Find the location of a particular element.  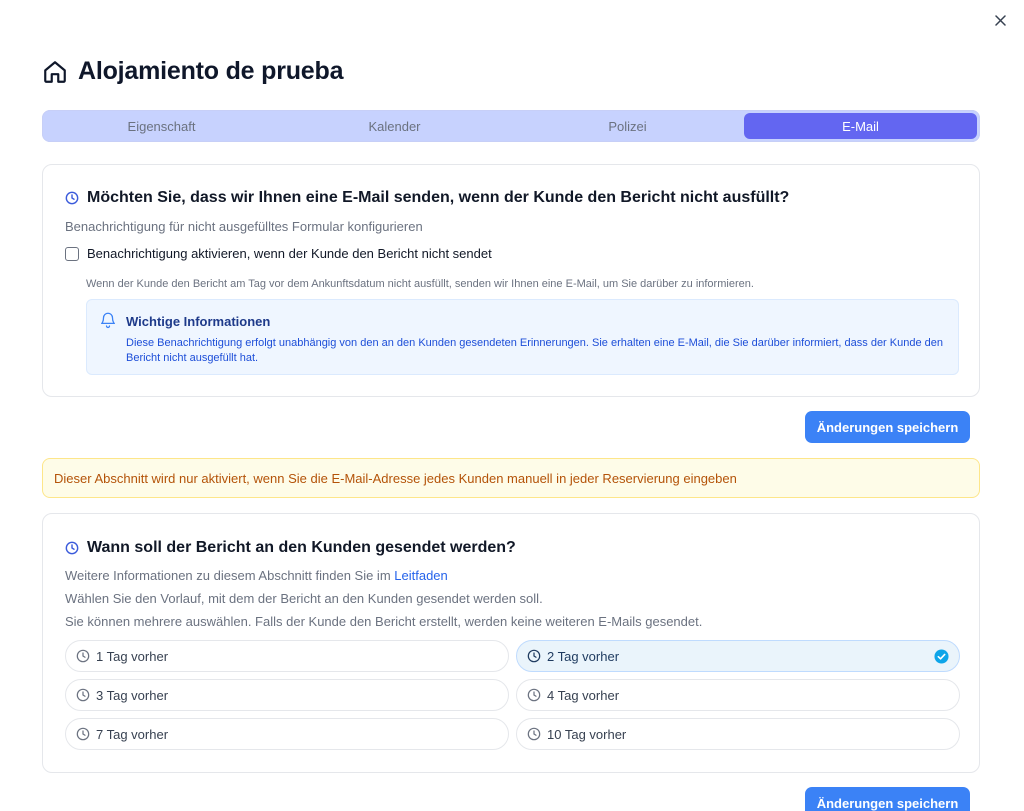

close-icon is located at coordinates (1000, 20).